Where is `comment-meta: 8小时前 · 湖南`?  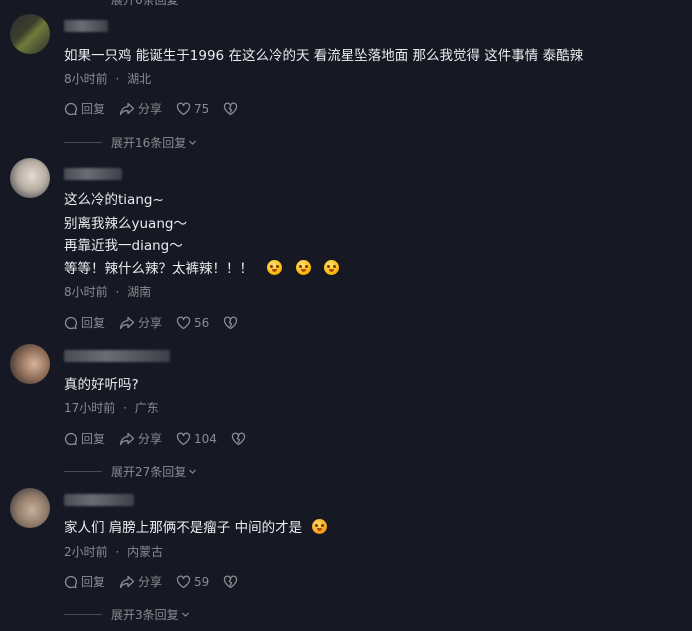 comment-meta: 8小时前 · 湖南 is located at coordinates (107, 291).